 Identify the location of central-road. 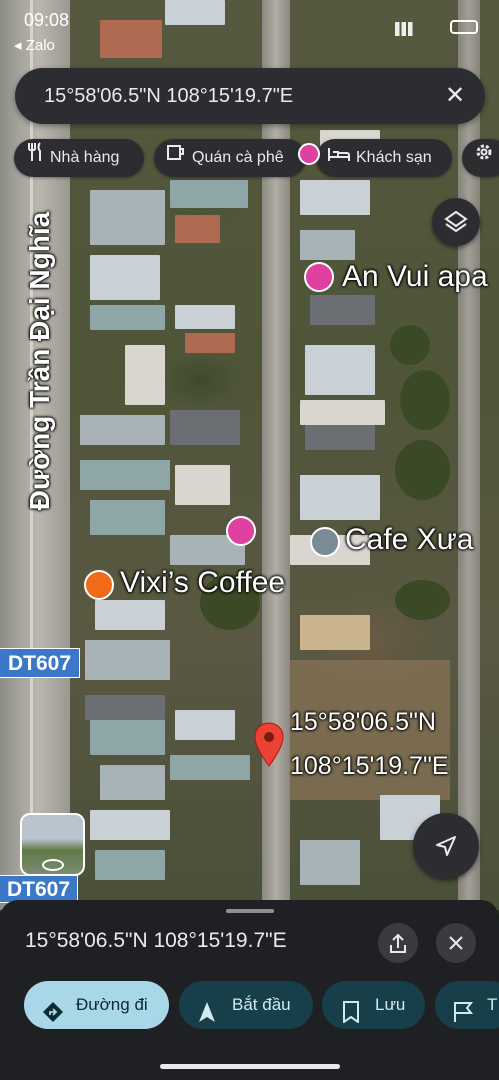
(276, 455).